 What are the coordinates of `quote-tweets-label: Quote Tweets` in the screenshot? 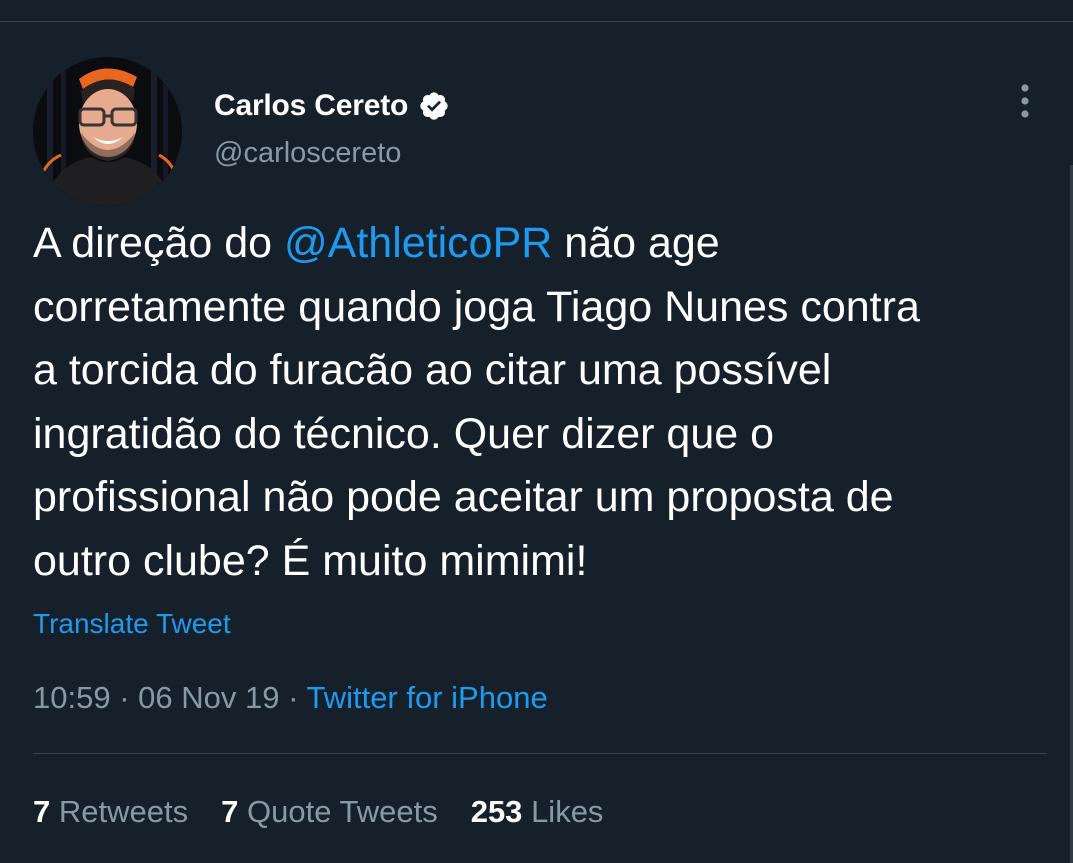 It's located at (342, 811).